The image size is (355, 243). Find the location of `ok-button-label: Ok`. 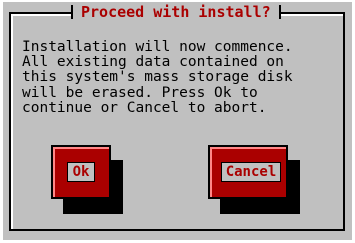

ok-button-label: Ok is located at coordinates (81, 172).